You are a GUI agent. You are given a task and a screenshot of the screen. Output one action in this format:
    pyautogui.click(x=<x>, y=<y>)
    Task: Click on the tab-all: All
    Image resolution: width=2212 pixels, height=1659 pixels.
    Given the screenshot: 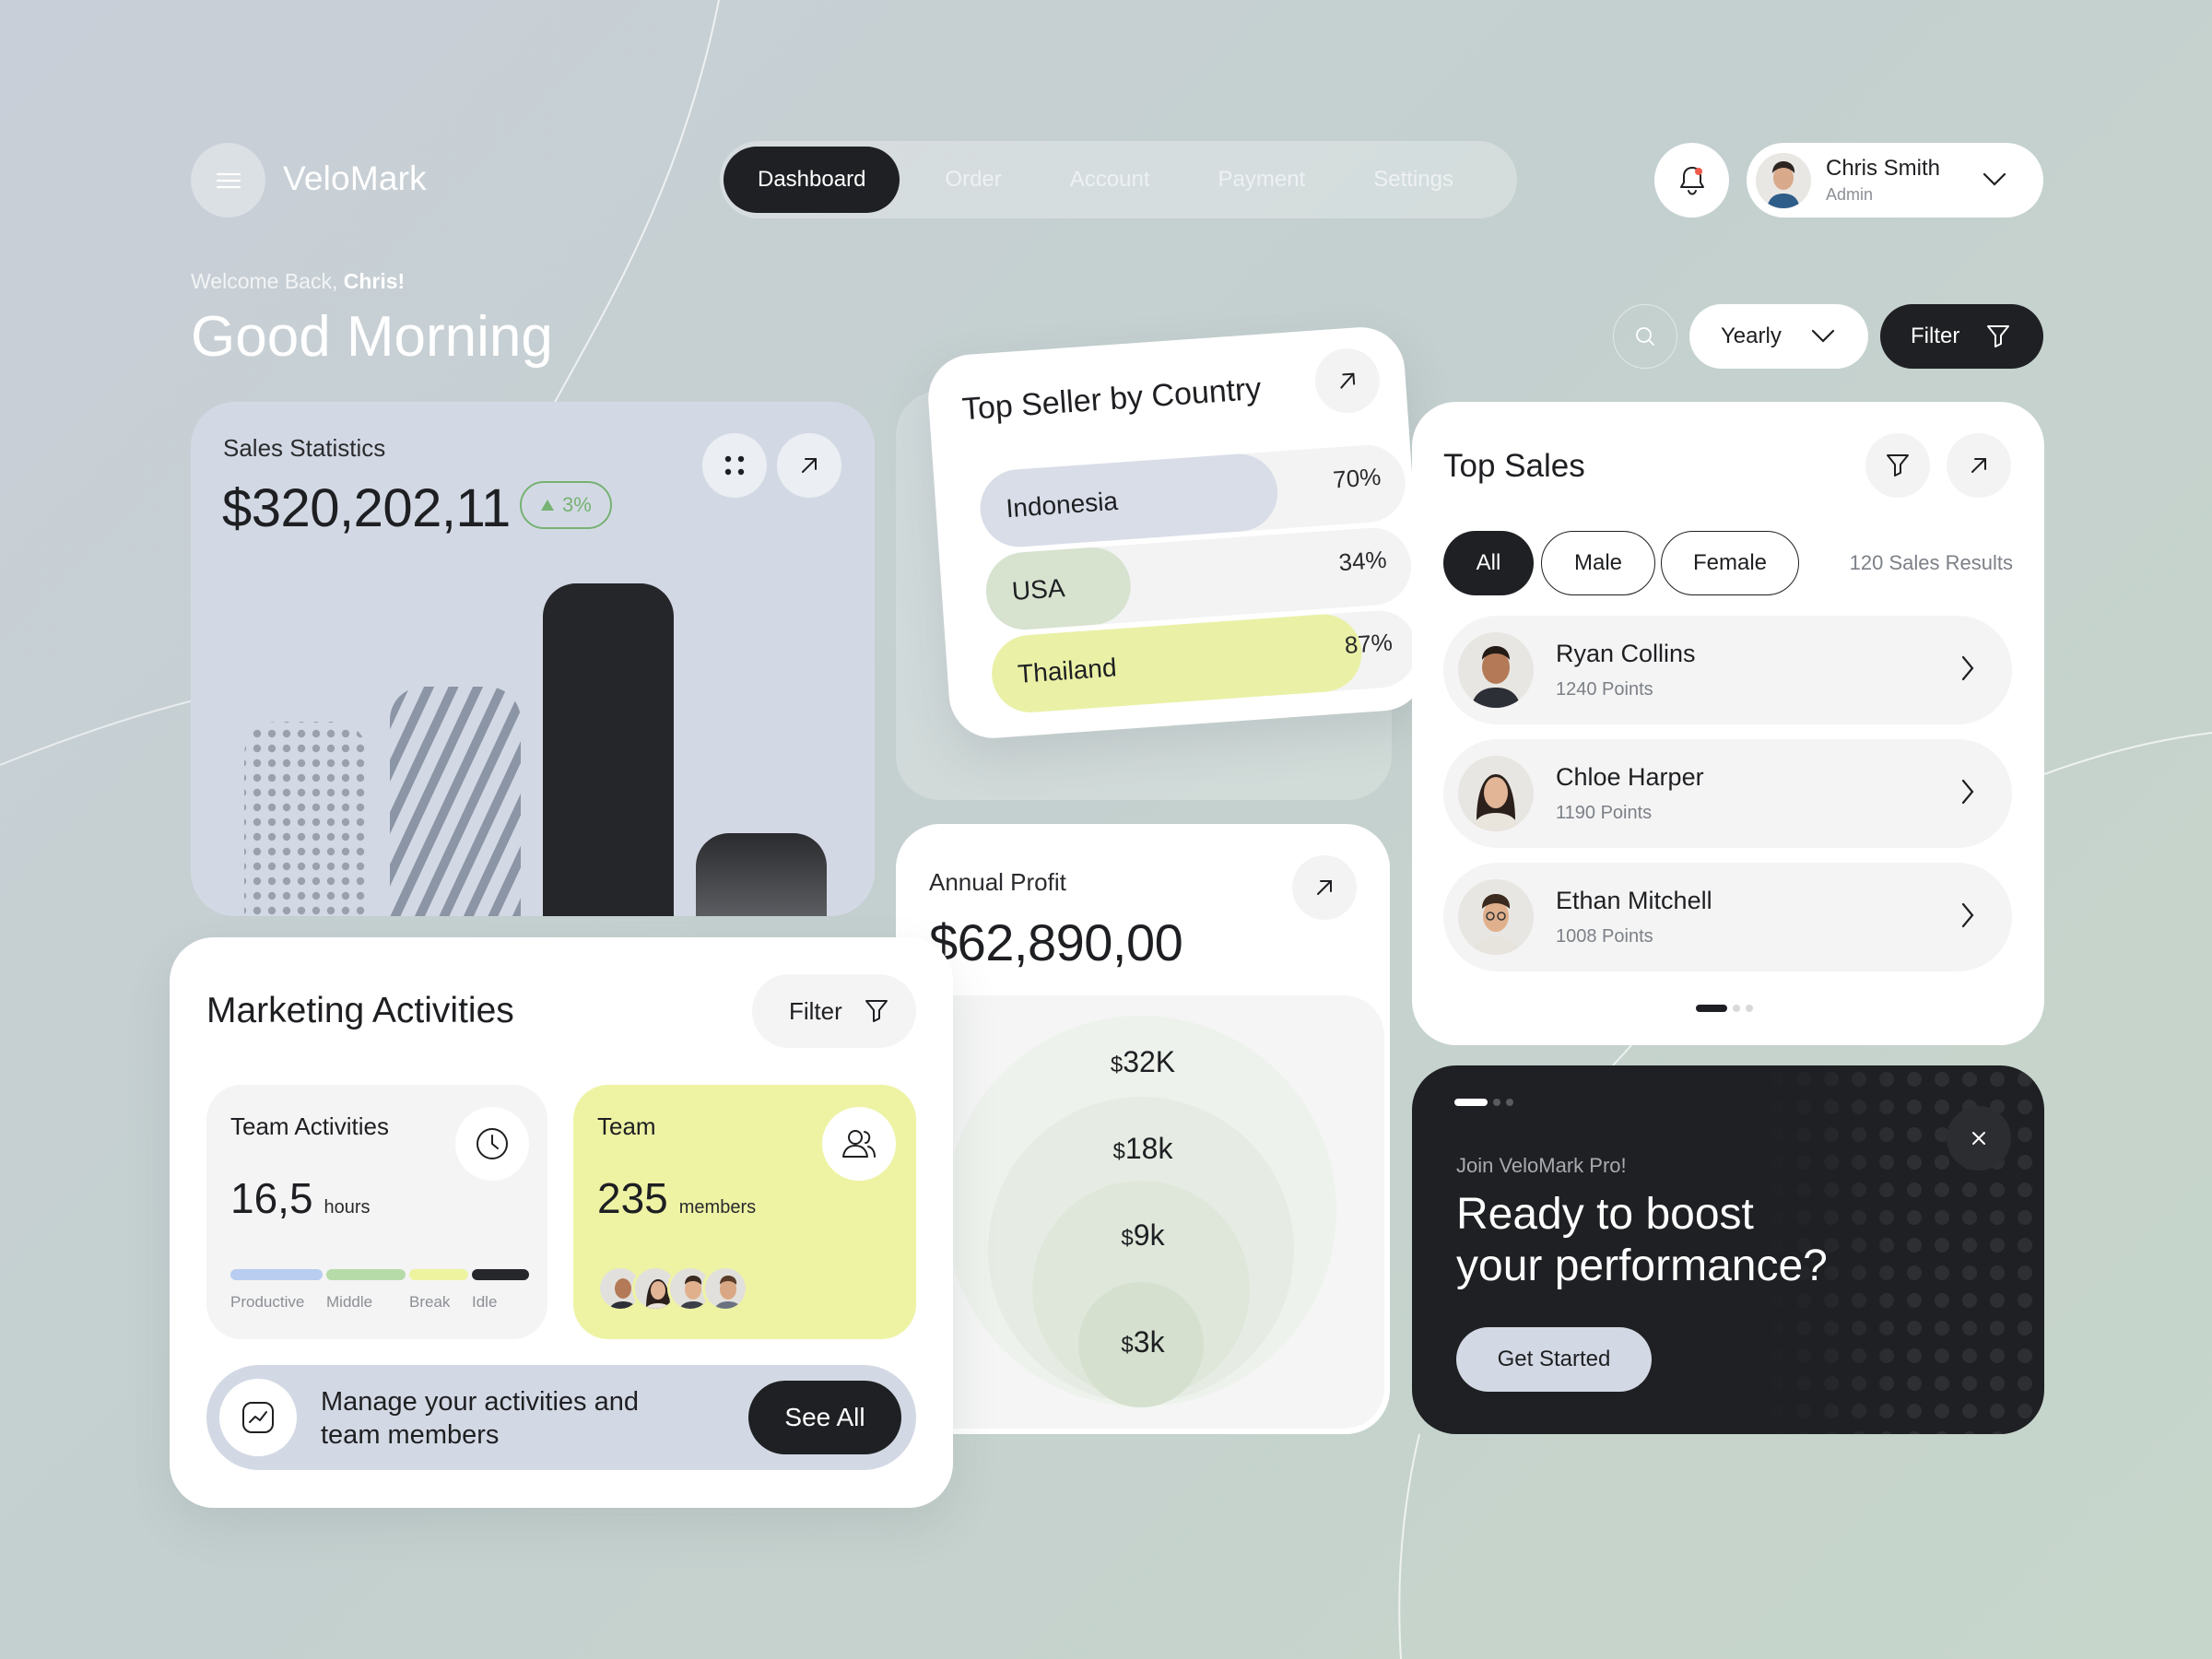 What is the action you would take?
    pyautogui.click(x=1488, y=563)
    